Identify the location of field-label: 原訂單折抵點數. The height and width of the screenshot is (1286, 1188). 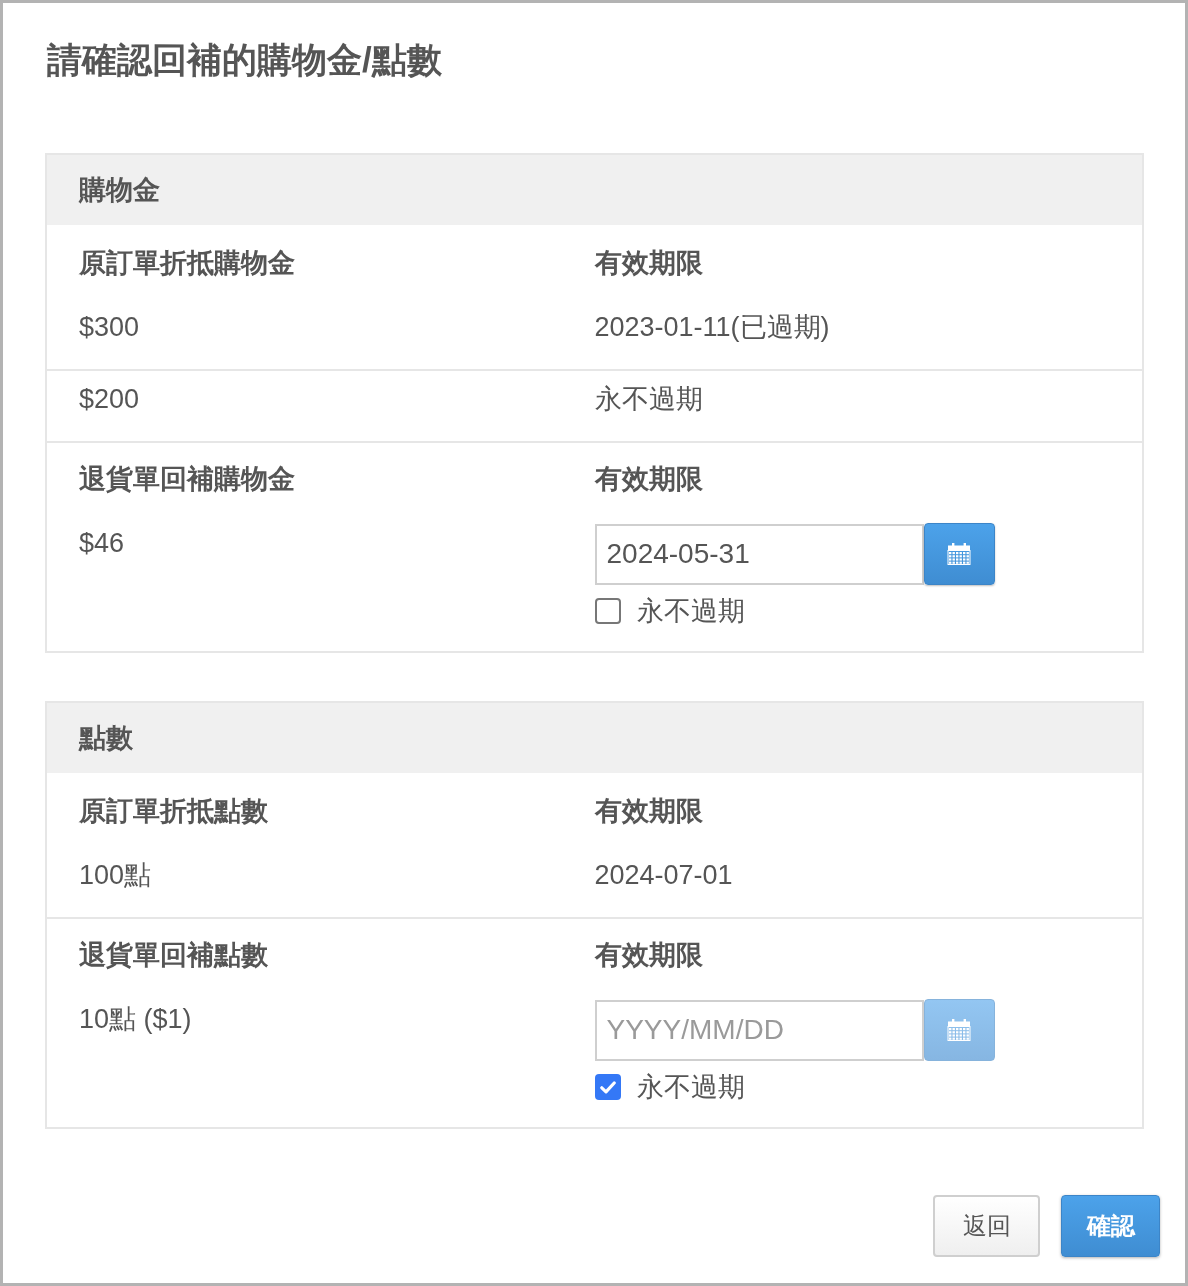
(173, 811).